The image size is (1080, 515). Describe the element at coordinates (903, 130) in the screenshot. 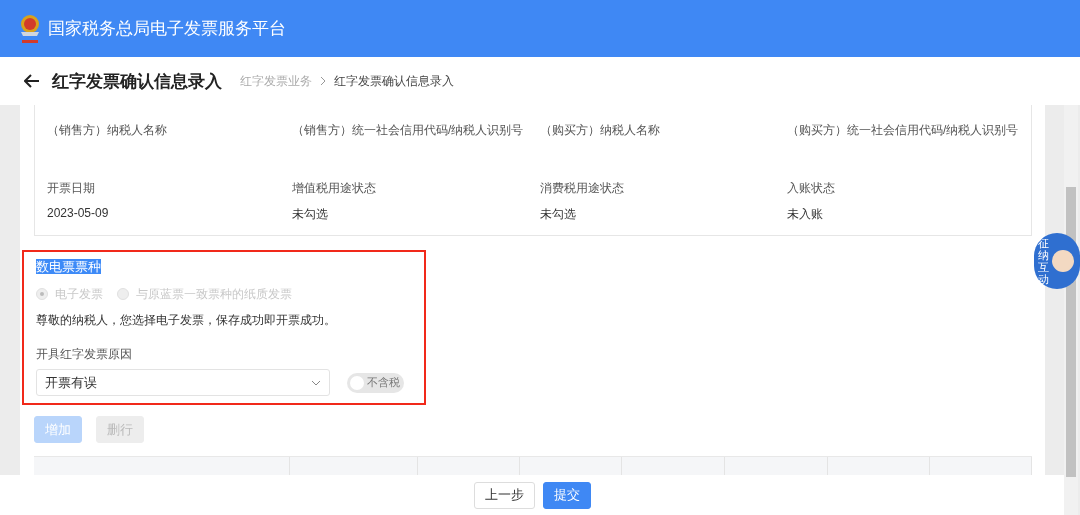

I see `field-label: （购买方）统一社会信用代码/纳税人识别号` at that location.